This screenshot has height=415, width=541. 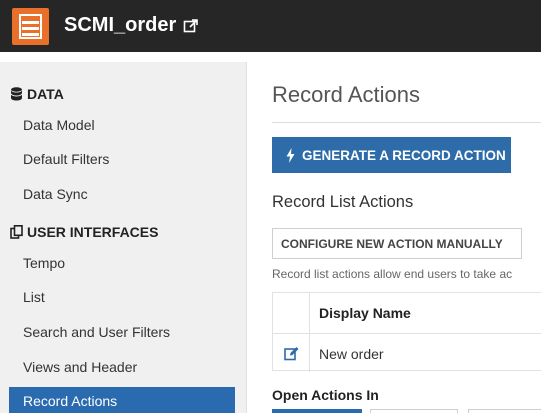 What do you see at coordinates (122, 194) in the screenshot?
I see `sidebar-item-data-sync: Data Sync` at bounding box center [122, 194].